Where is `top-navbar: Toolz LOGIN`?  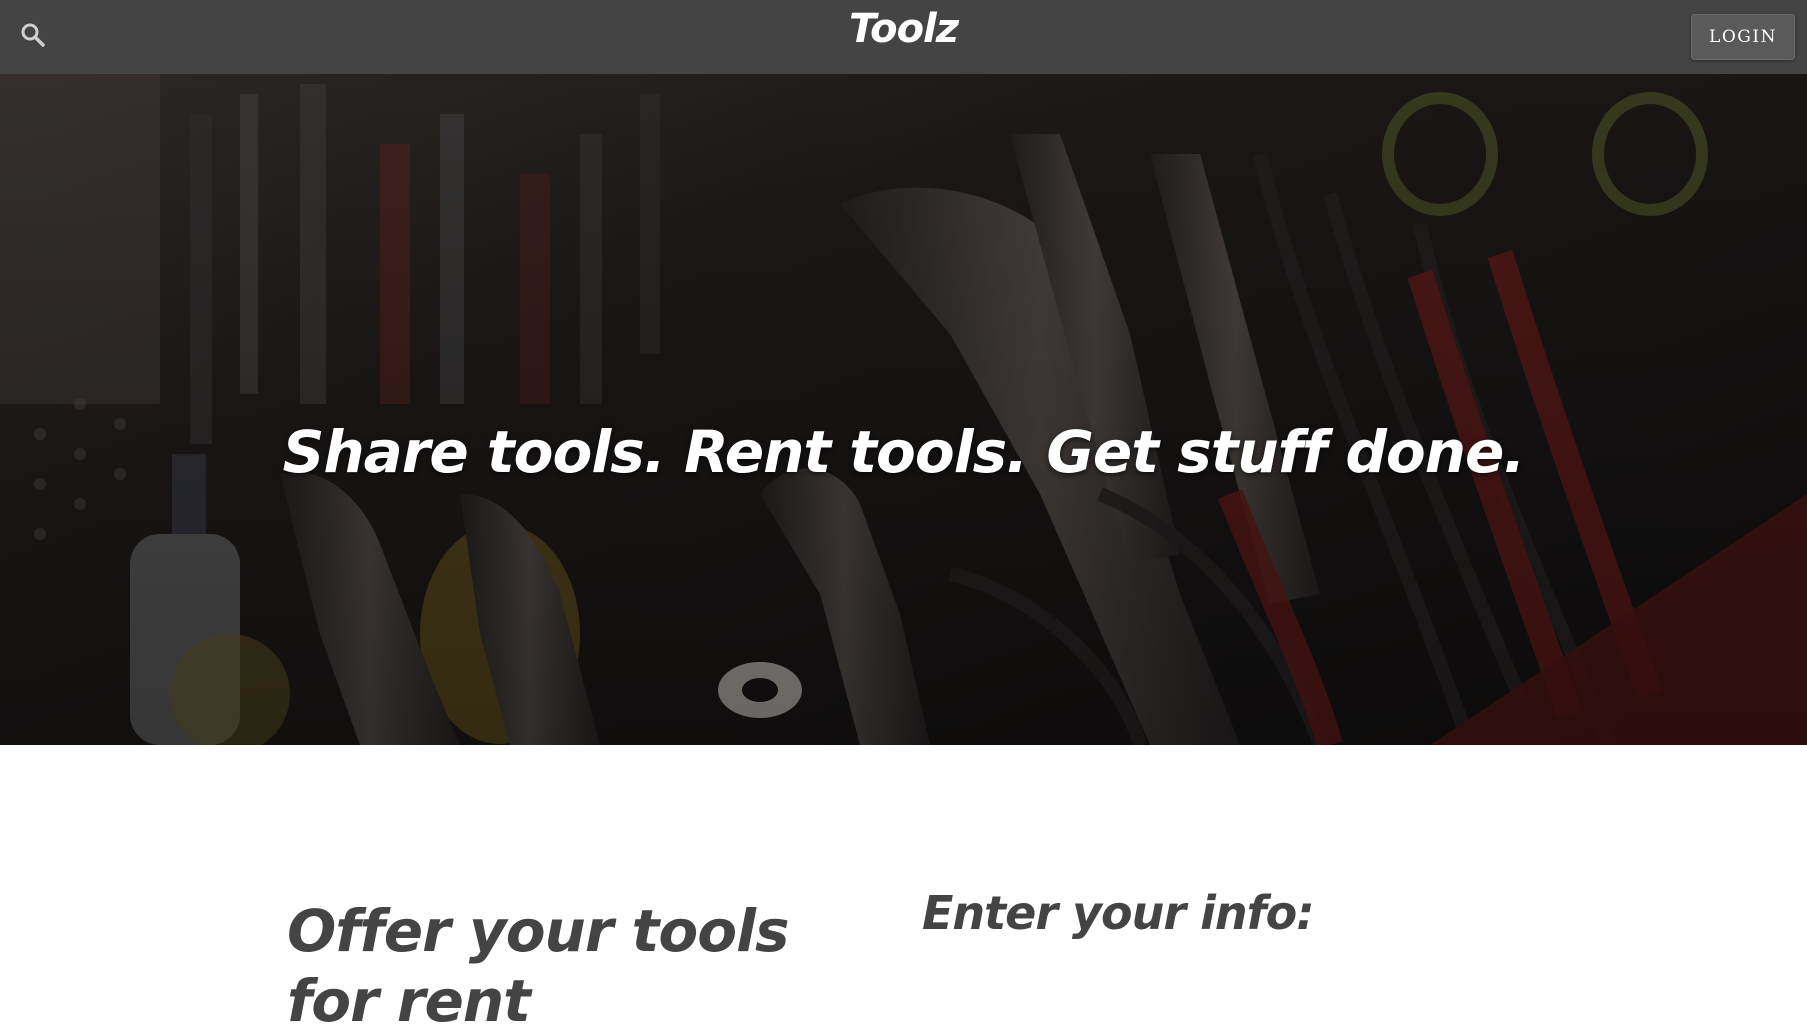 top-navbar: Toolz LOGIN is located at coordinates (903, 37).